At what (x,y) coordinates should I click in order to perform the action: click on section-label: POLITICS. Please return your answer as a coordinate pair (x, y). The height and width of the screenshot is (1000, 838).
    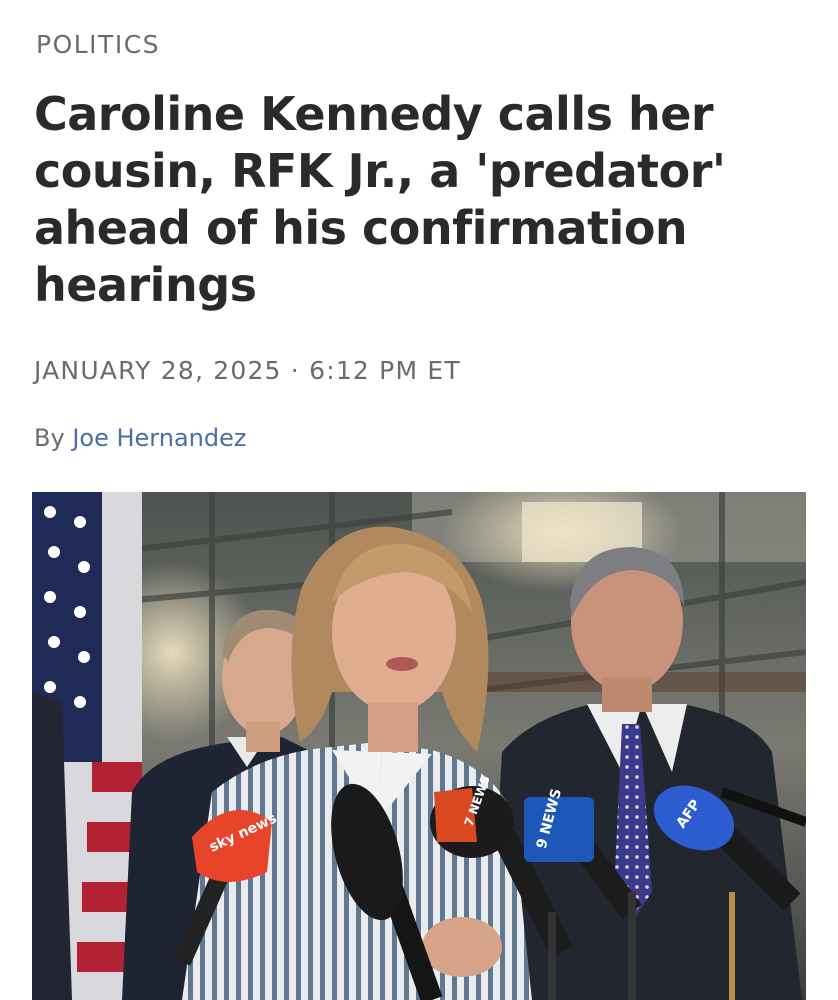
    Looking at the image, I should click on (98, 44).